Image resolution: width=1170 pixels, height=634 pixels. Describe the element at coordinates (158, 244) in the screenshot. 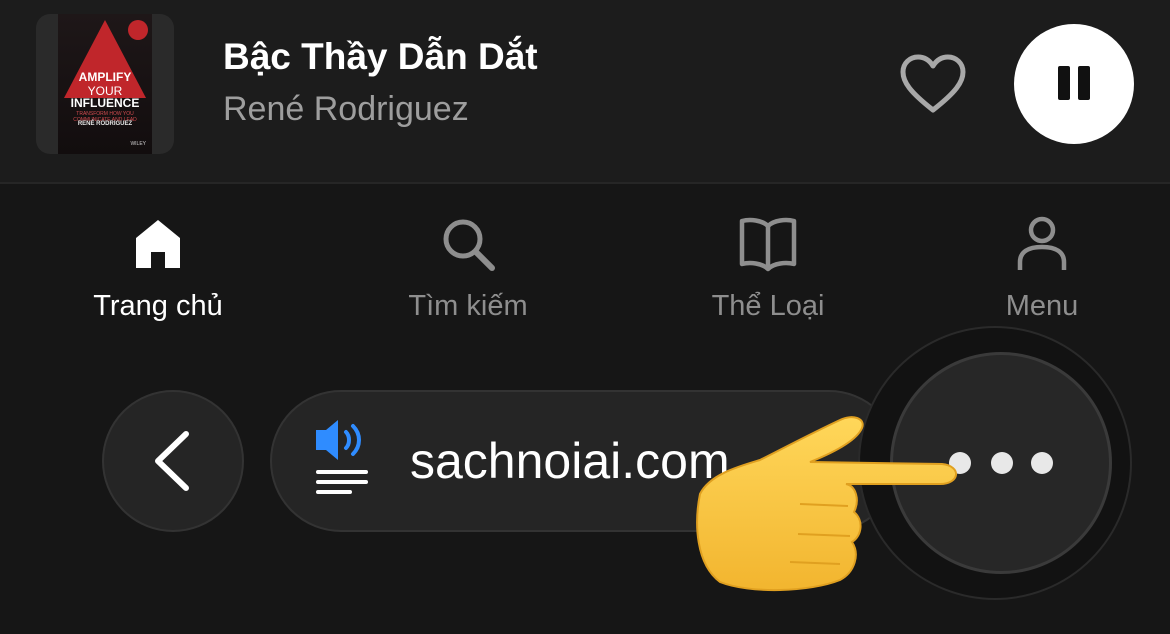

I see `home-icon` at that location.